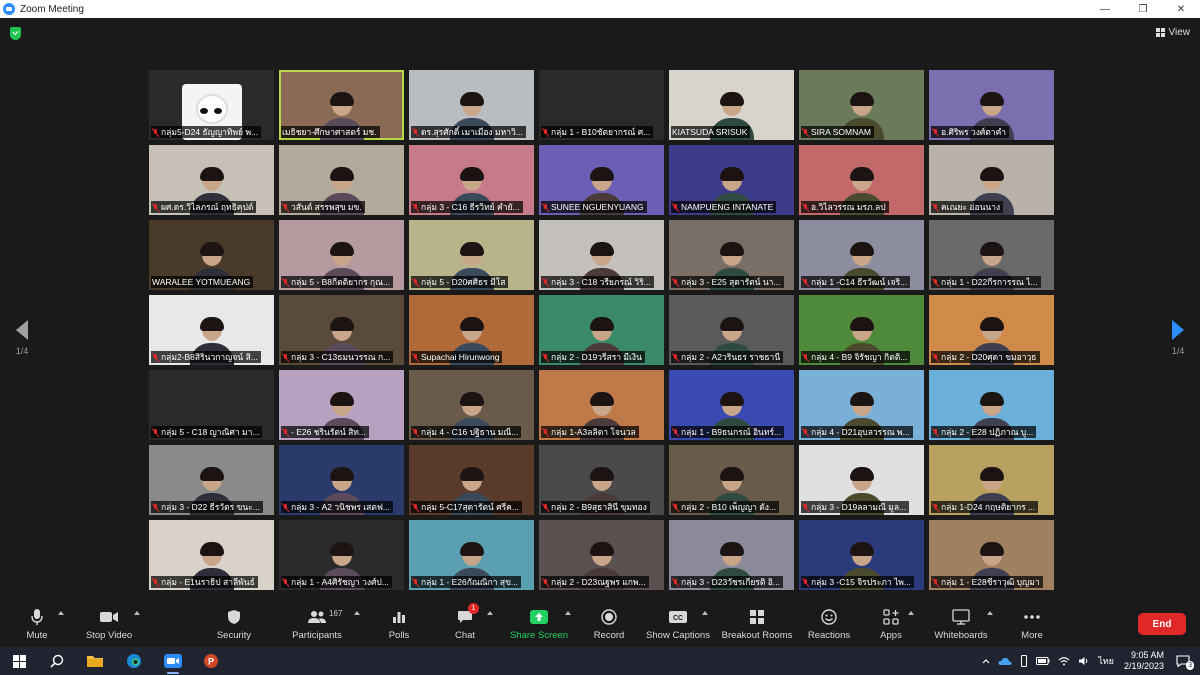  Describe the element at coordinates (1178, 338) in the screenshot. I see `next-page-button: 1/4` at that location.